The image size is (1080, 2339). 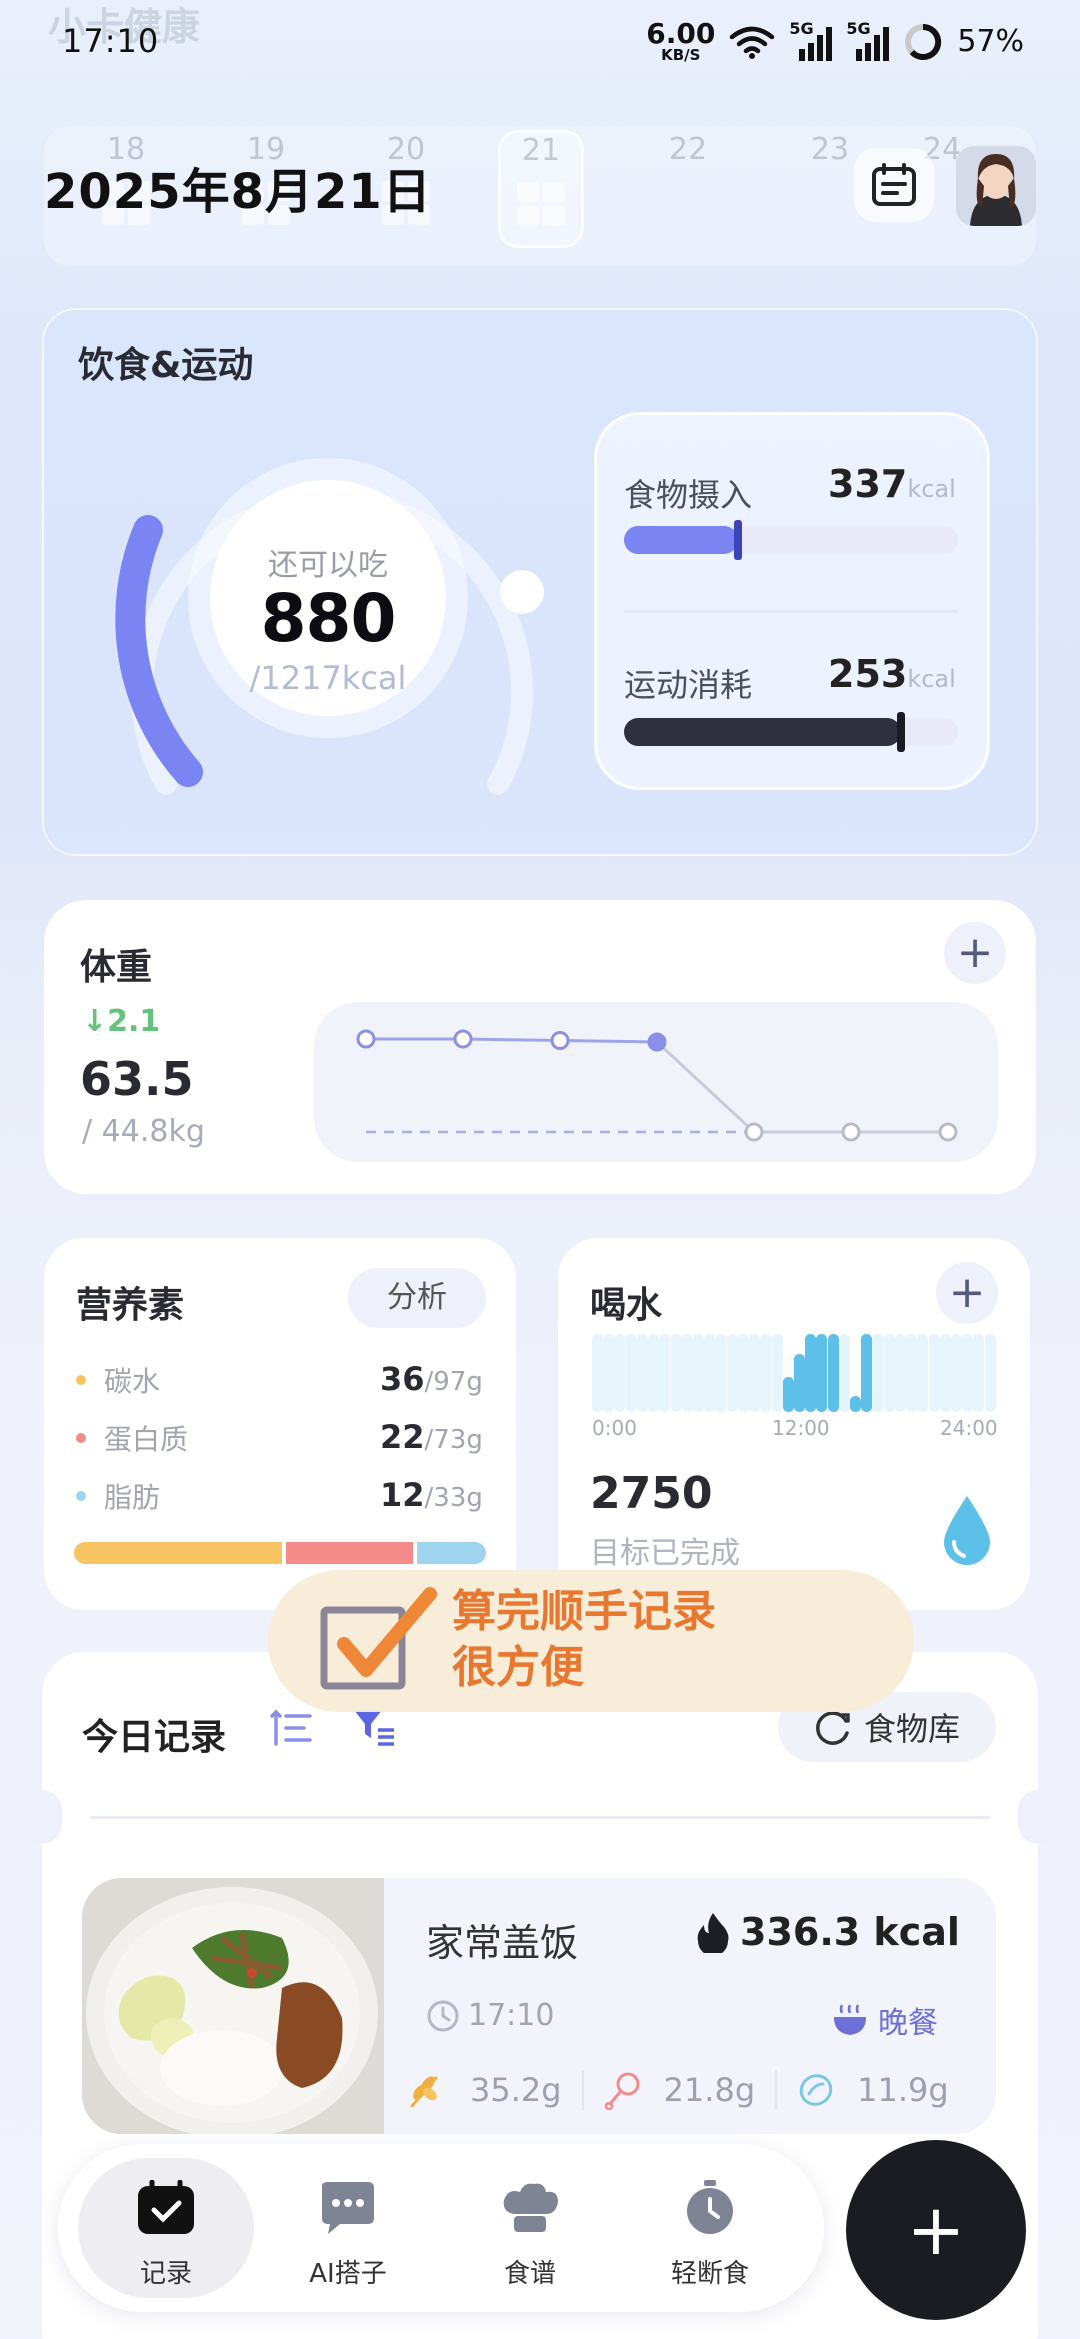 What do you see at coordinates (923, 41) in the screenshot?
I see `battery-ring-icon` at bounding box center [923, 41].